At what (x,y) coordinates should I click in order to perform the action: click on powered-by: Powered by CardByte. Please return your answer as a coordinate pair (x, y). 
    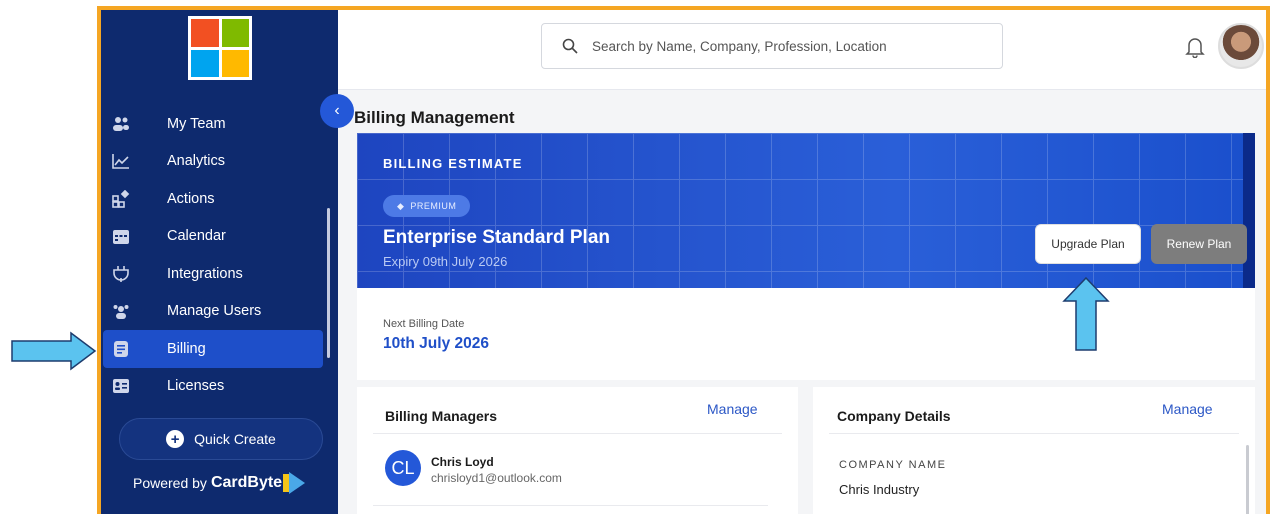
    Looking at the image, I should click on (219, 483).